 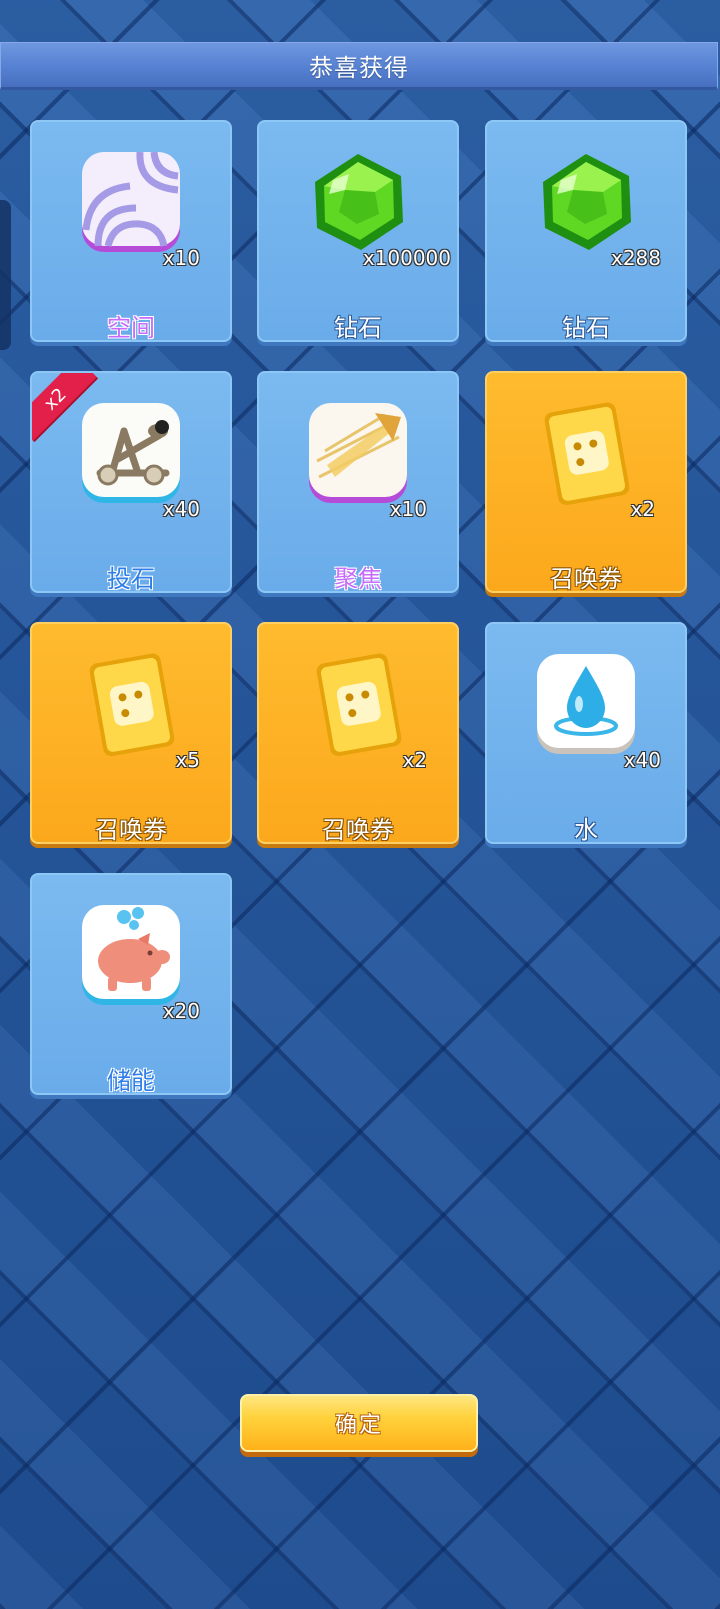 I want to click on water-drop-icon, so click(x=586, y=705).